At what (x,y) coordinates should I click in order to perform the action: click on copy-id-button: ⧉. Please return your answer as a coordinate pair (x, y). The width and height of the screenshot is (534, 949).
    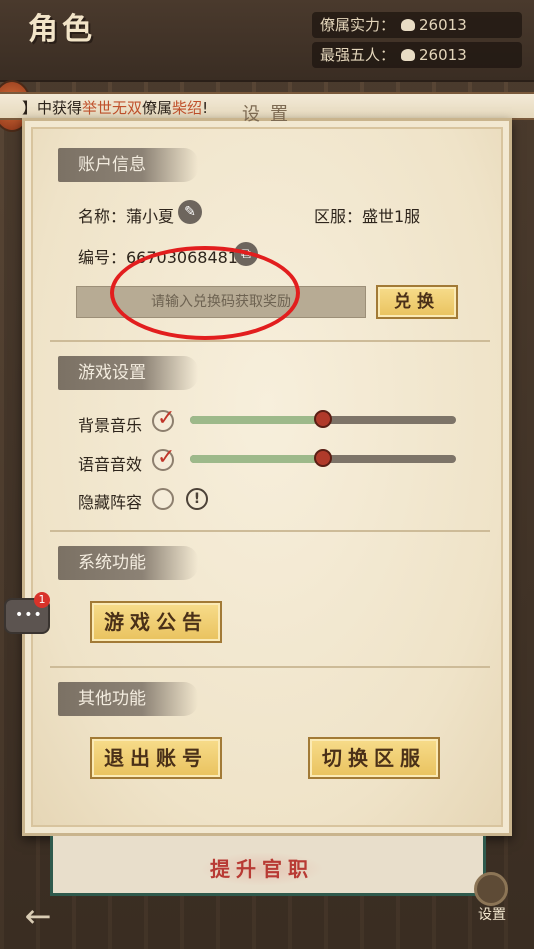
    Looking at the image, I should click on (246, 254).